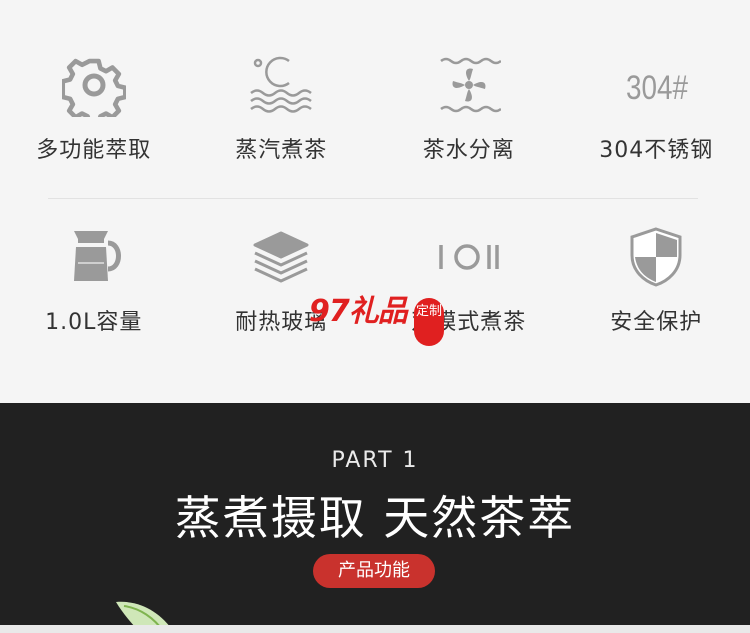 Image resolution: width=750 pixels, height=633 pixels. I want to click on gear-icon, so click(94, 85).